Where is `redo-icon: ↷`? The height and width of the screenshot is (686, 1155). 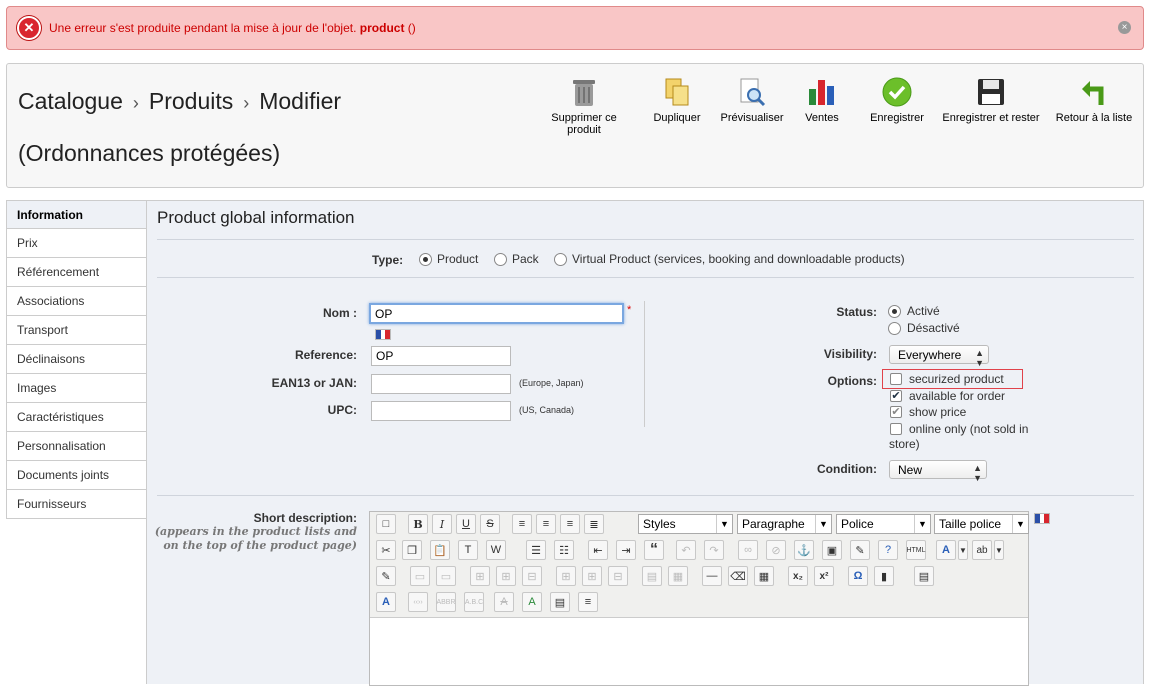
redo-icon: ↷ is located at coordinates (714, 550).